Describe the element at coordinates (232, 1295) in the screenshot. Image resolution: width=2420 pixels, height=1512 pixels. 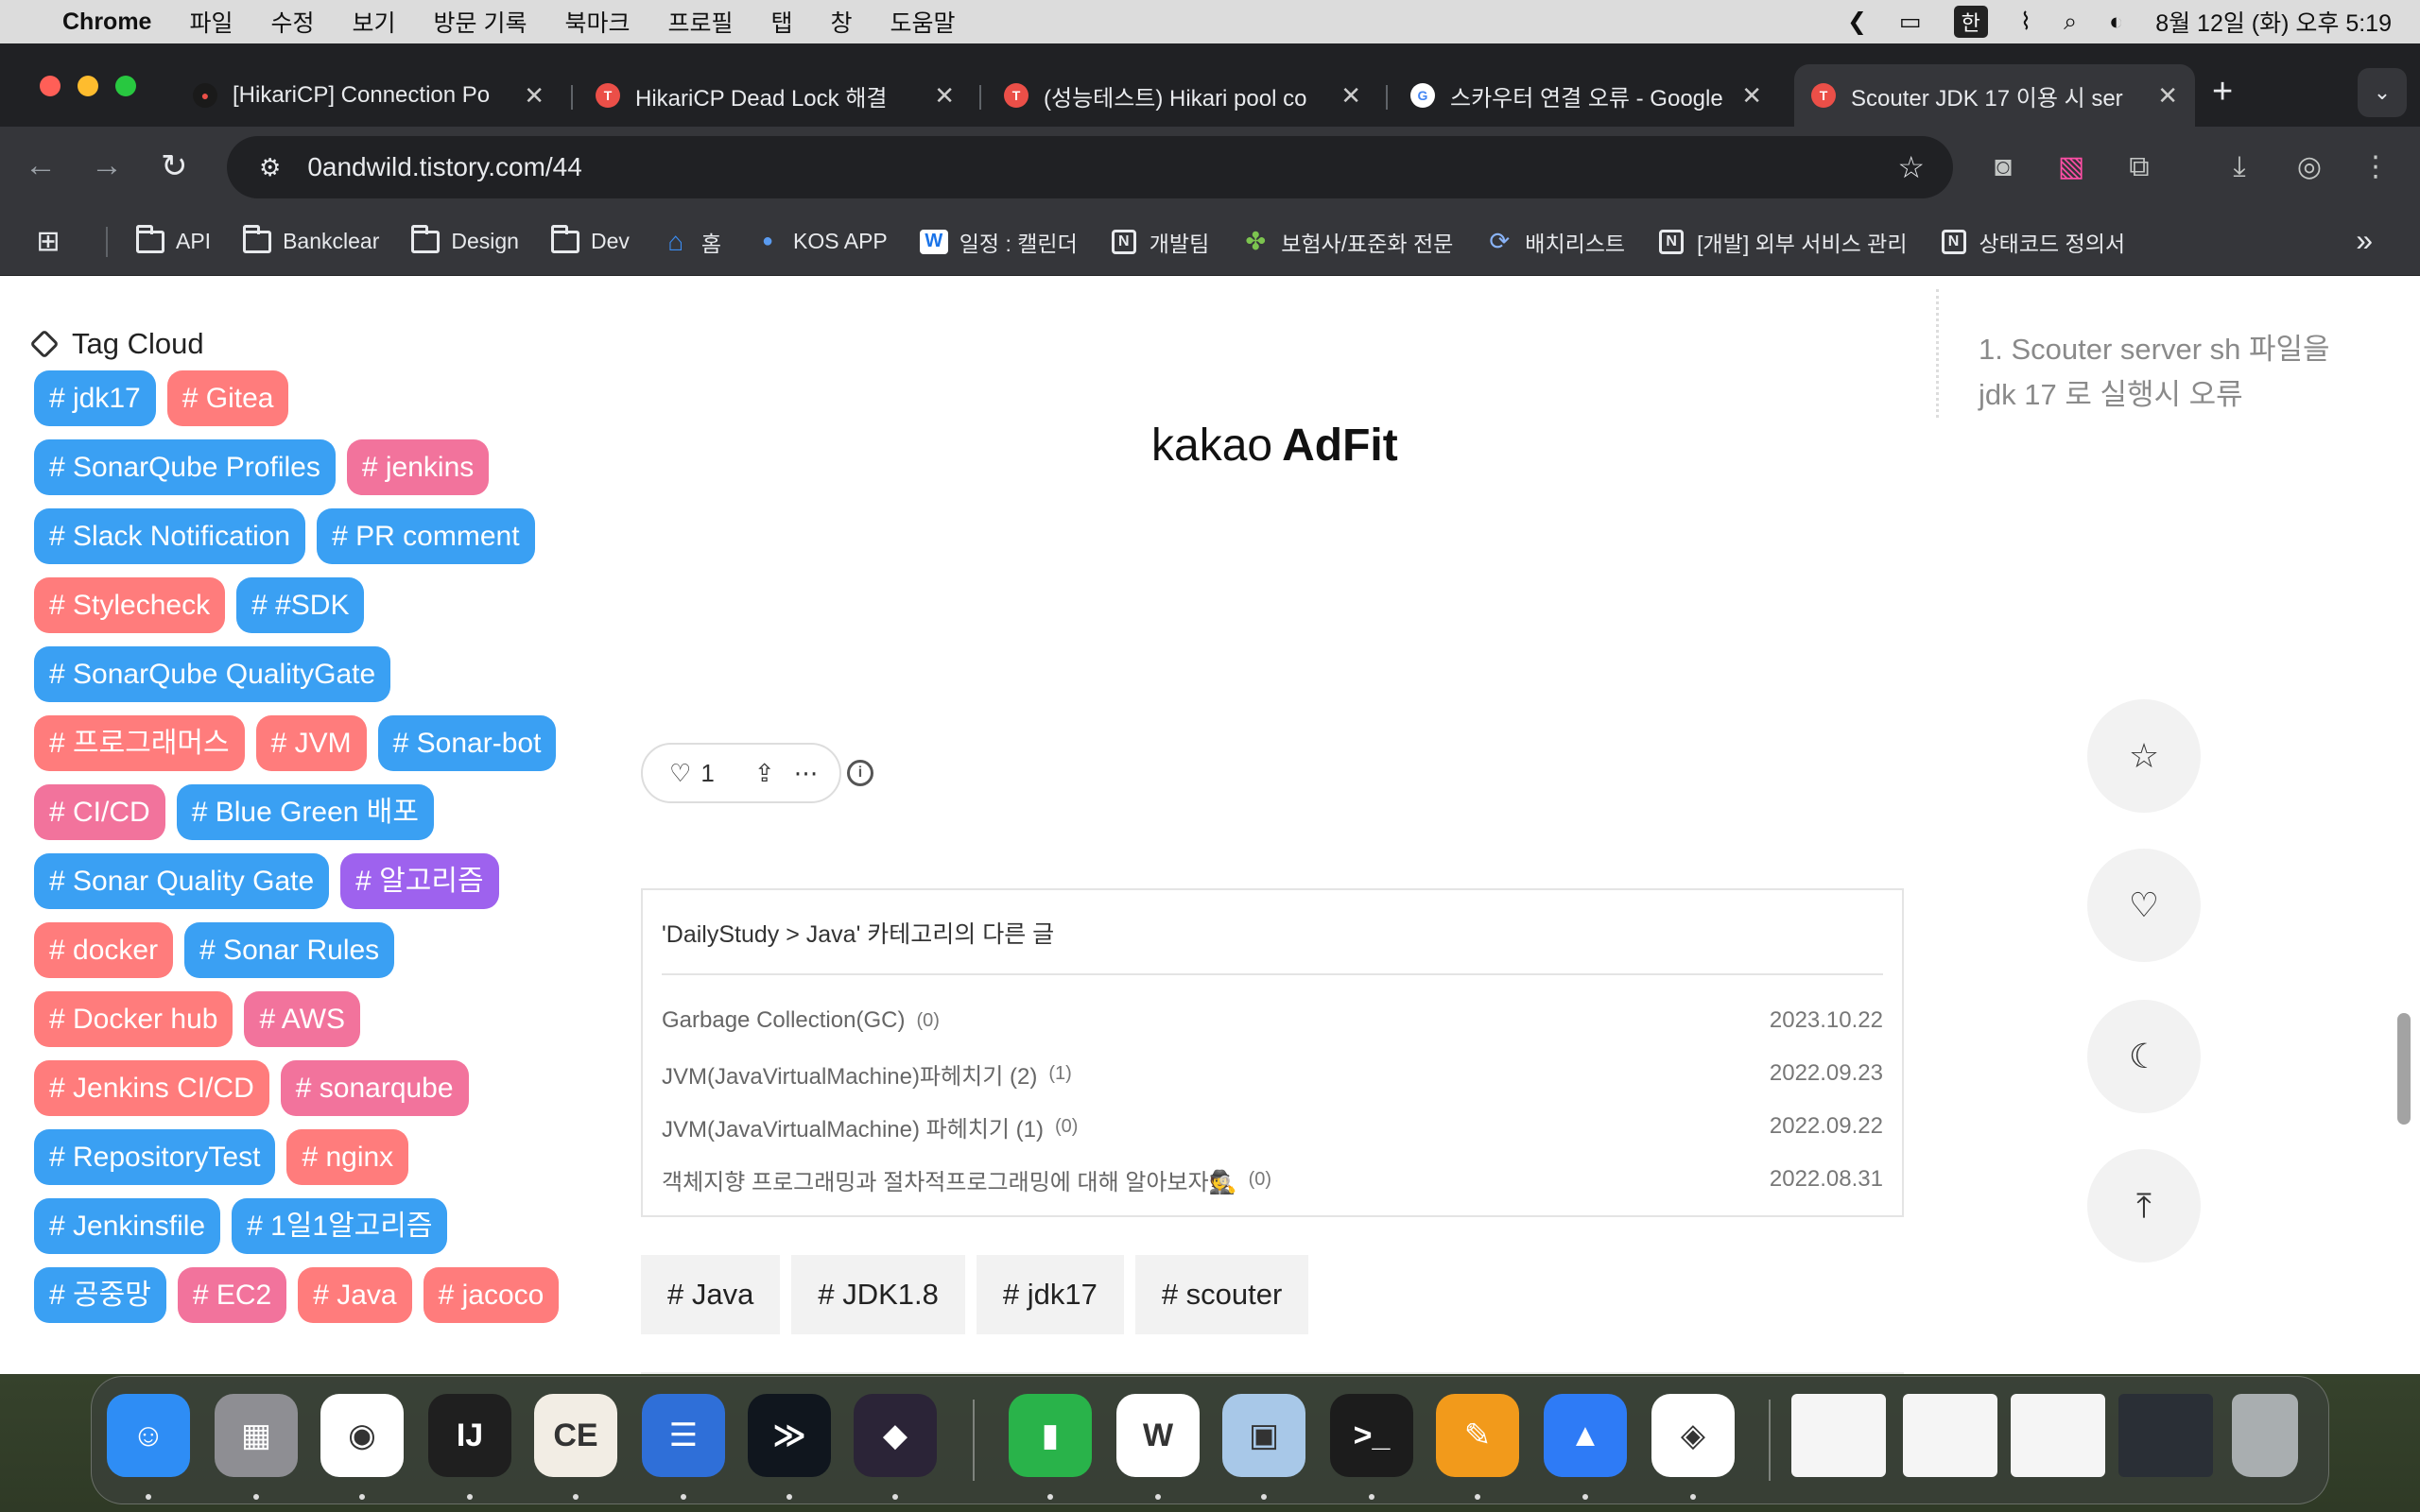
I see `tag-cloud-tag: # EC2` at that location.